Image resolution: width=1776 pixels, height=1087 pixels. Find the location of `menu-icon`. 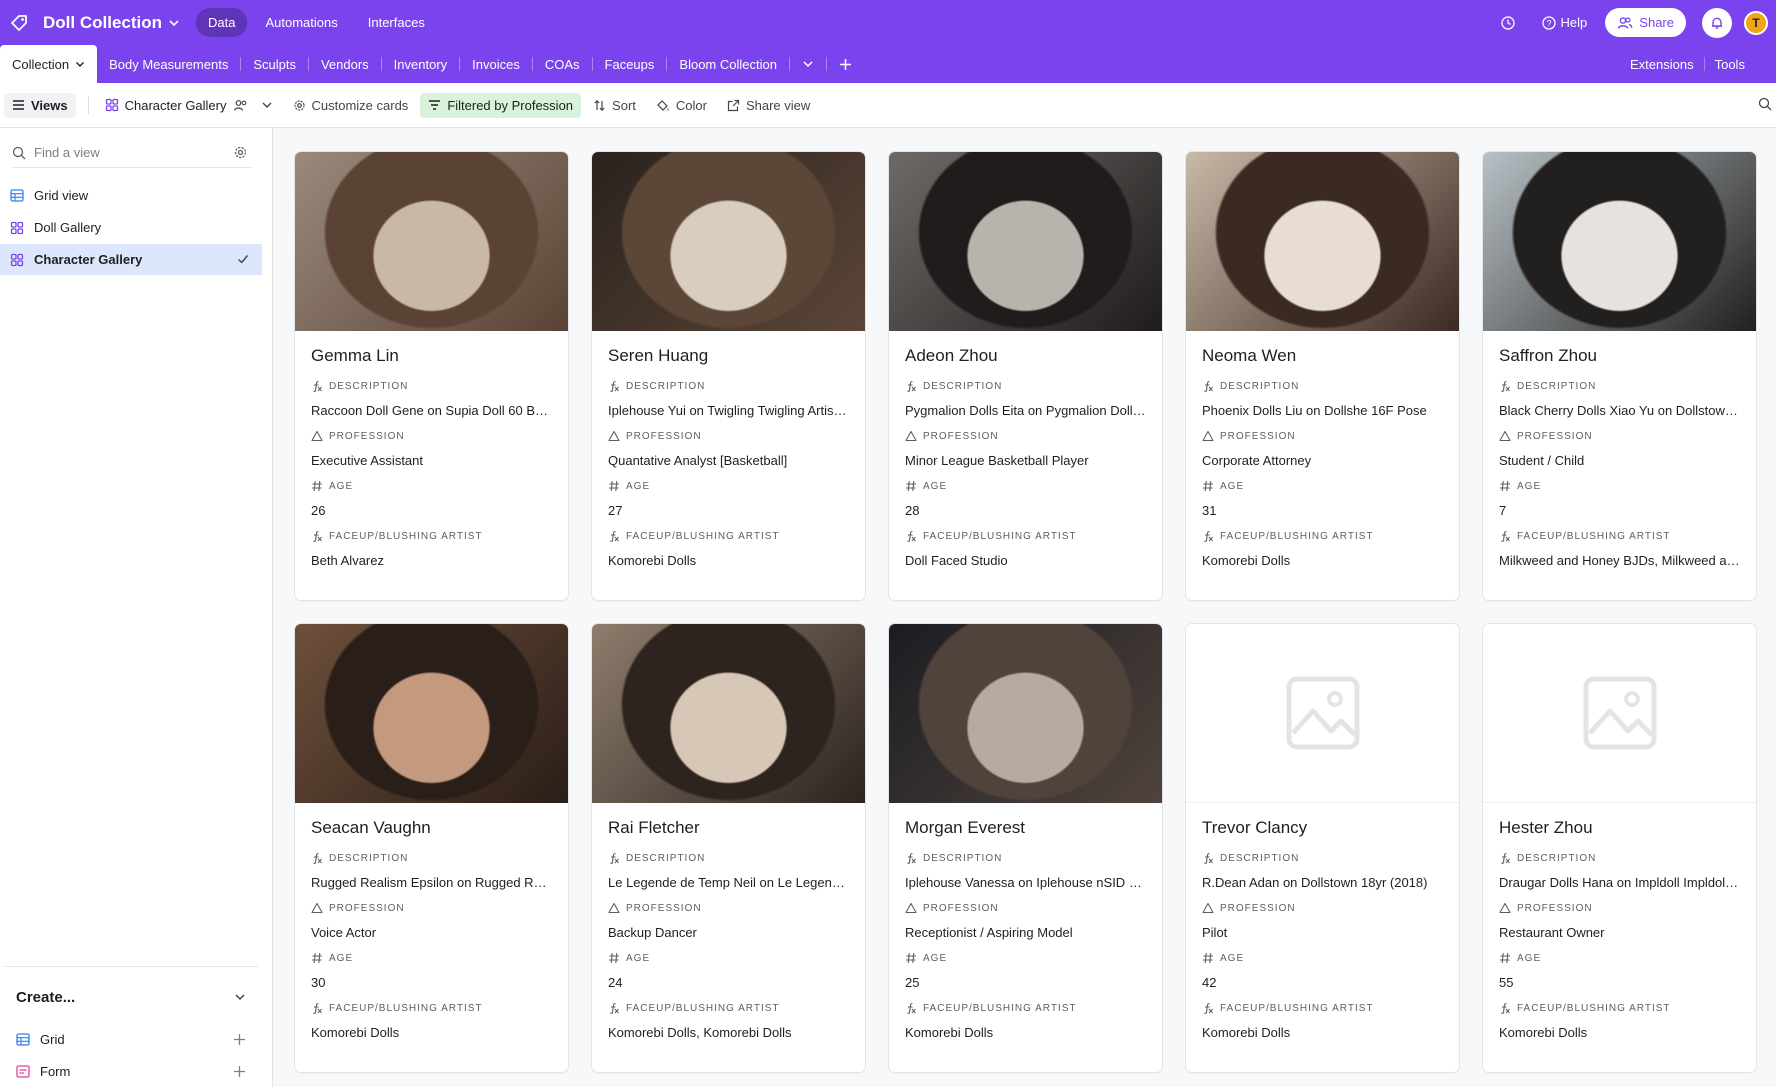

menu-icon is located at coordinates (18, 105).